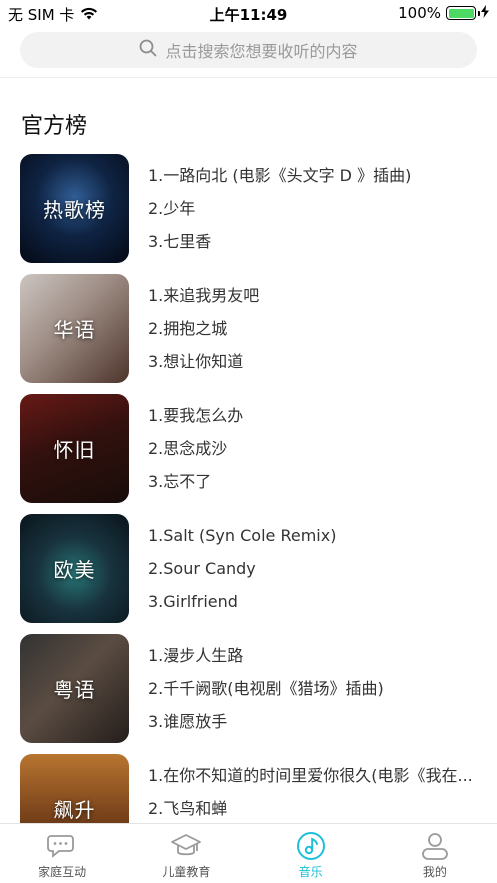 This screenshot has width=497, height=883. Describe the element at coordinates (54, 126) in the screenshot. I see `section-title: 官方榜` at that location.